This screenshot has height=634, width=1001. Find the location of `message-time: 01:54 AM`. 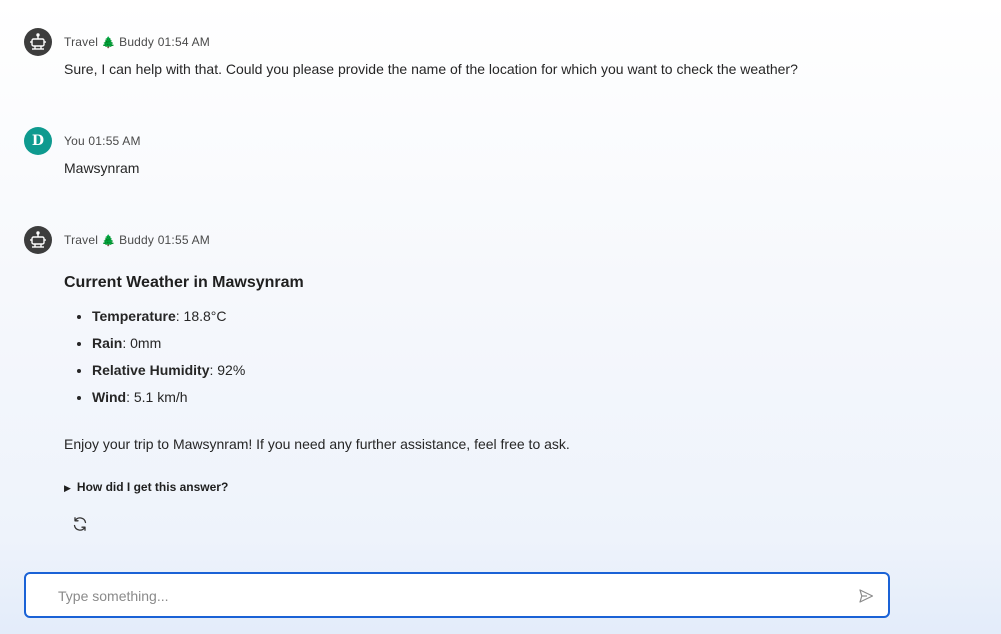

message-time: 01:54 AM is located at coordinates (183, 42).